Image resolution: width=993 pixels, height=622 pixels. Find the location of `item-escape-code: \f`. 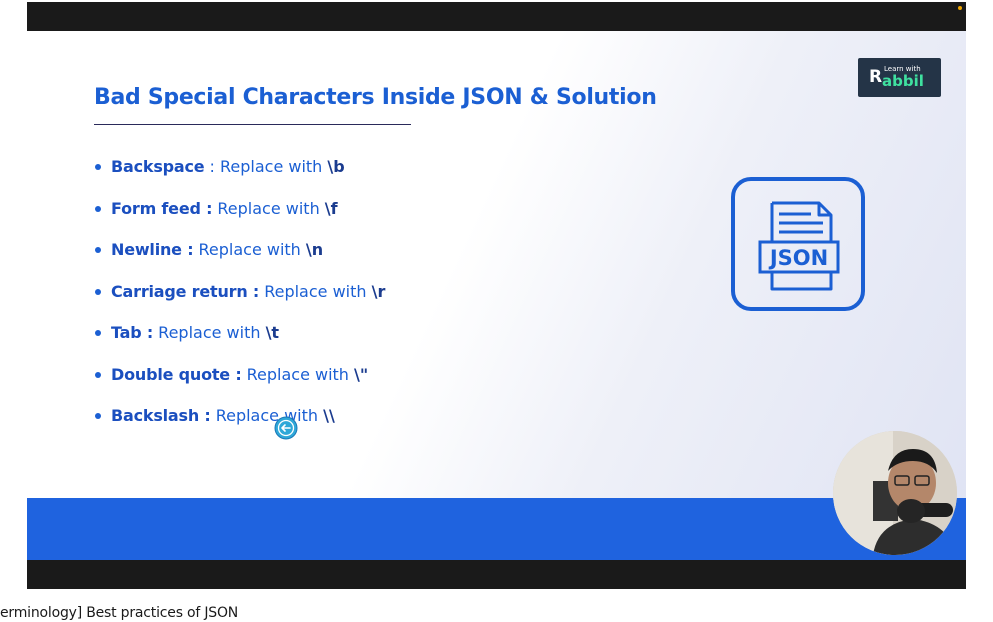

item-escape-code: \f is located at coordinates (331, 208).